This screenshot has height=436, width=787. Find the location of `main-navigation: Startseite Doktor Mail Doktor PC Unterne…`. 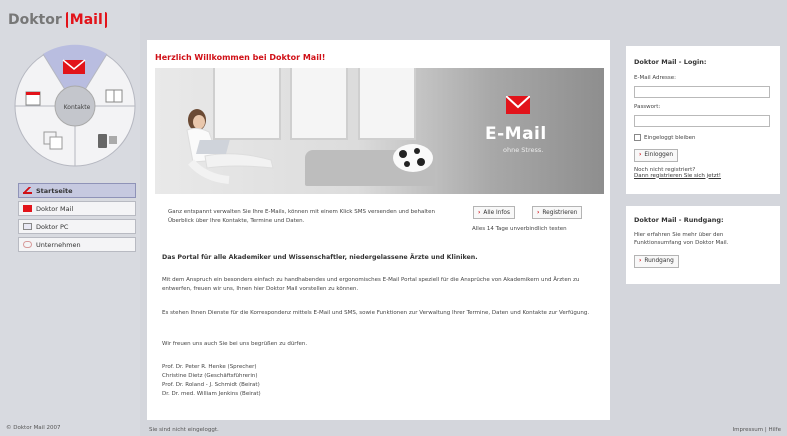

main-navigation: Startseite Doktor Mail Doktor PC Unterne… is located at coordinates (77, 219).